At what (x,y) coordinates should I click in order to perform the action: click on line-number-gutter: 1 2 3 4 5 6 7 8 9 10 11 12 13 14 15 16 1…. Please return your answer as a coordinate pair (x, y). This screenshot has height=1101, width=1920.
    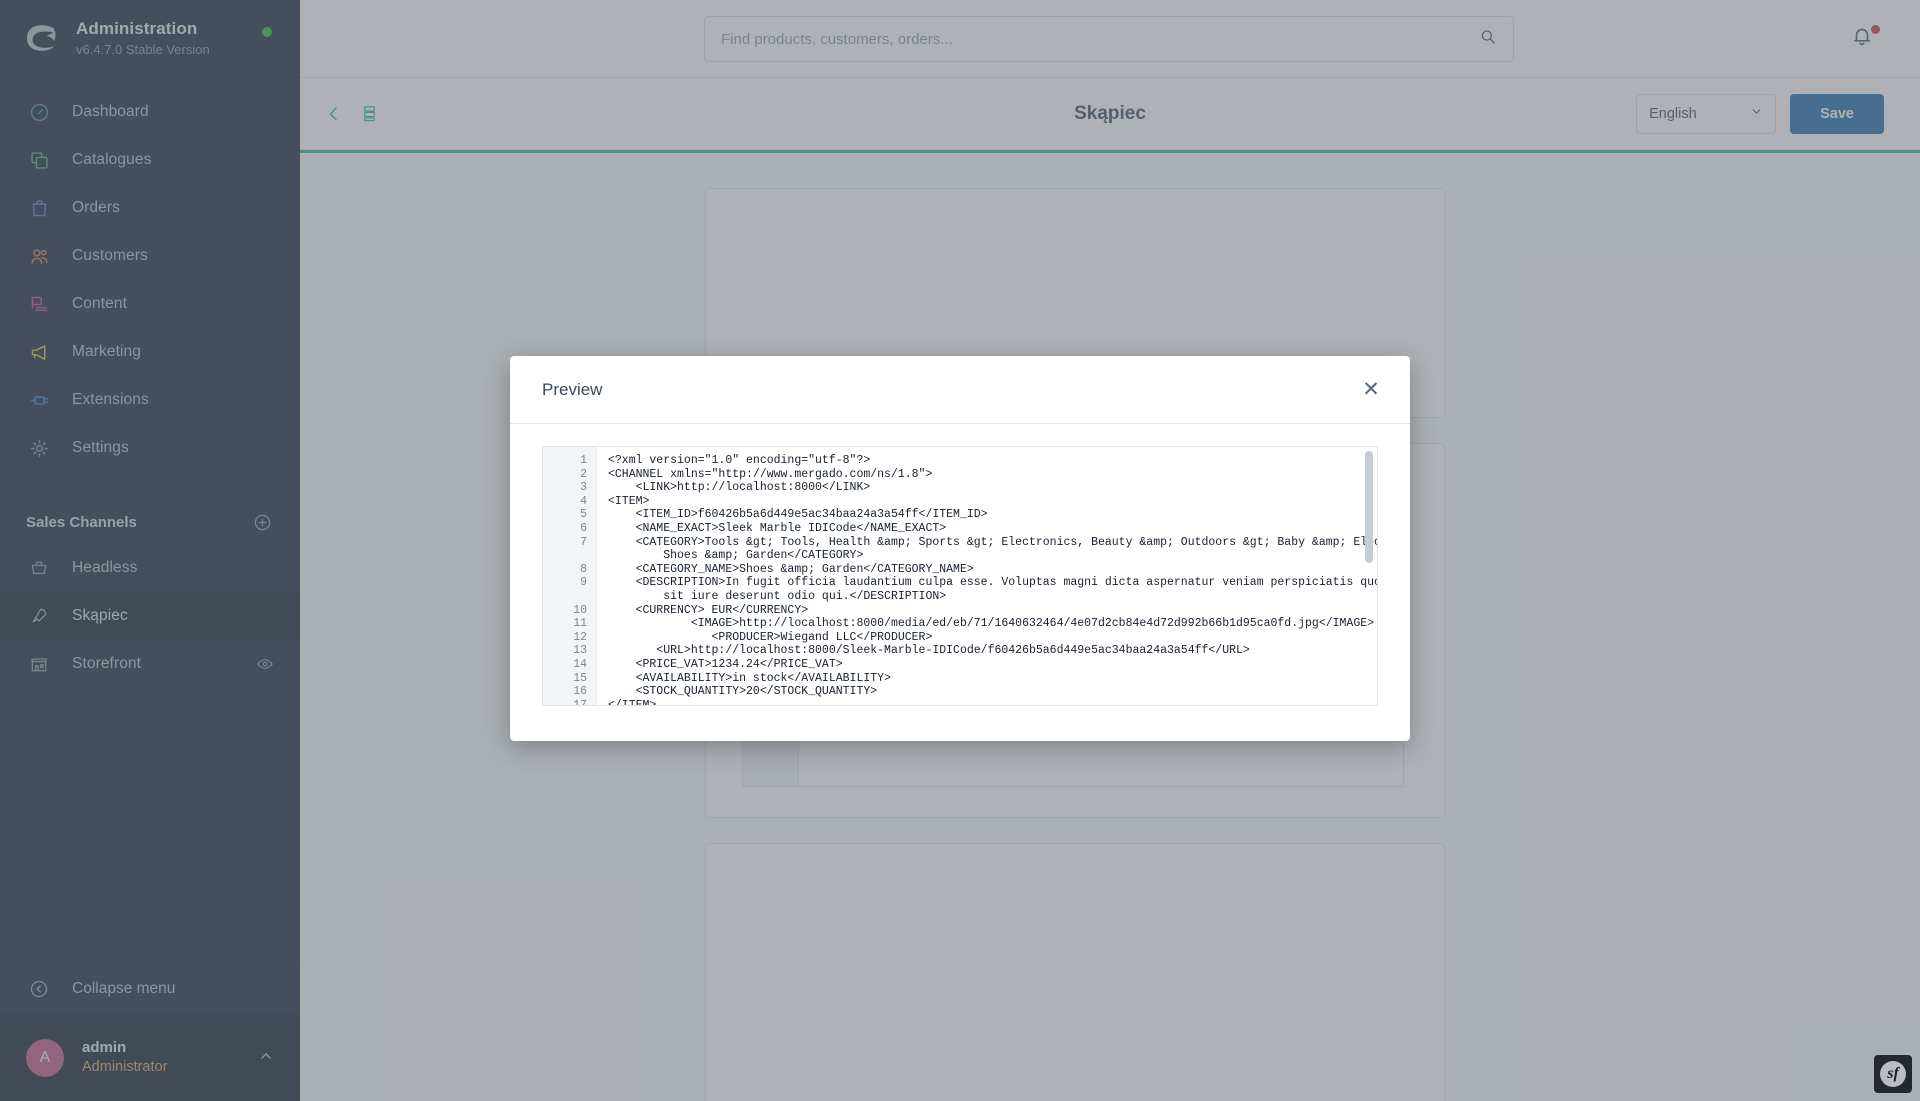
    Looking at the image, I should click on (570, 576).